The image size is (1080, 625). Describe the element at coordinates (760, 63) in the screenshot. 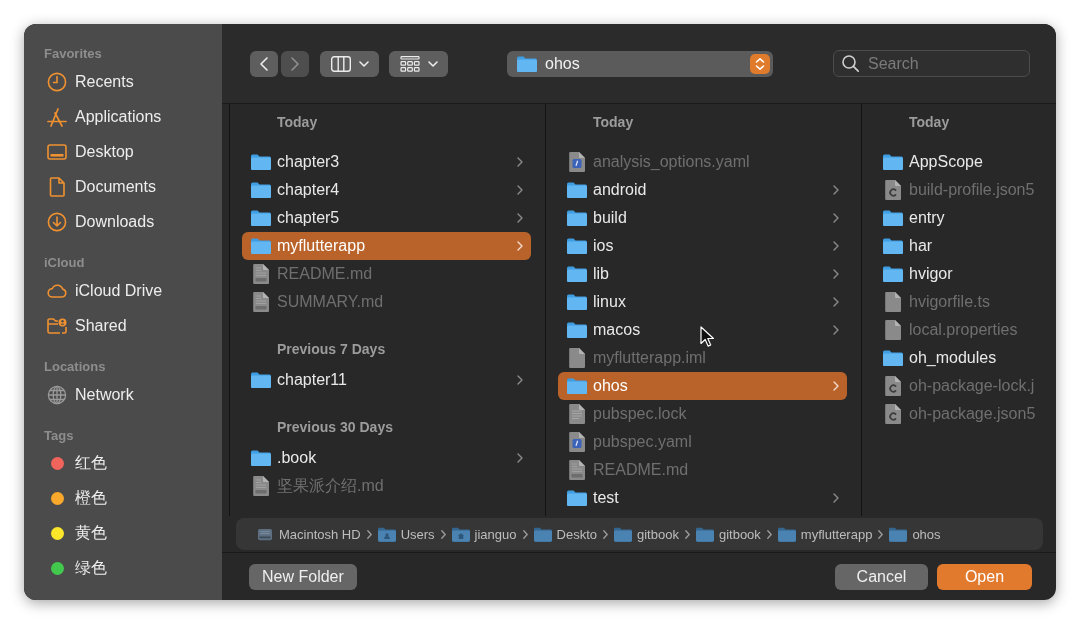

I see `stepper-icon` at that location.